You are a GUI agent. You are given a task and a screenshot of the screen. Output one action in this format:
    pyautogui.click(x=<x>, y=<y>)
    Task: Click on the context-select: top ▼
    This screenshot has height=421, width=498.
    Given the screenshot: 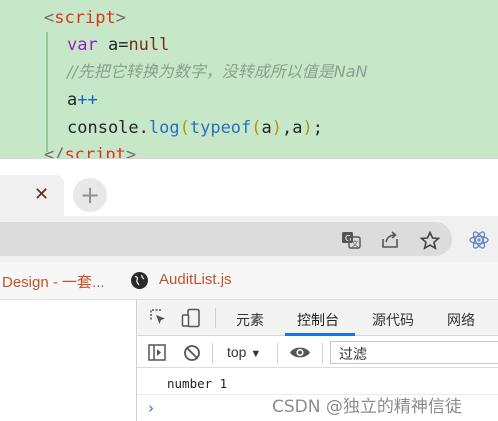 What is the action you would take?
    pyautogui.click(x=244, y=352)
    